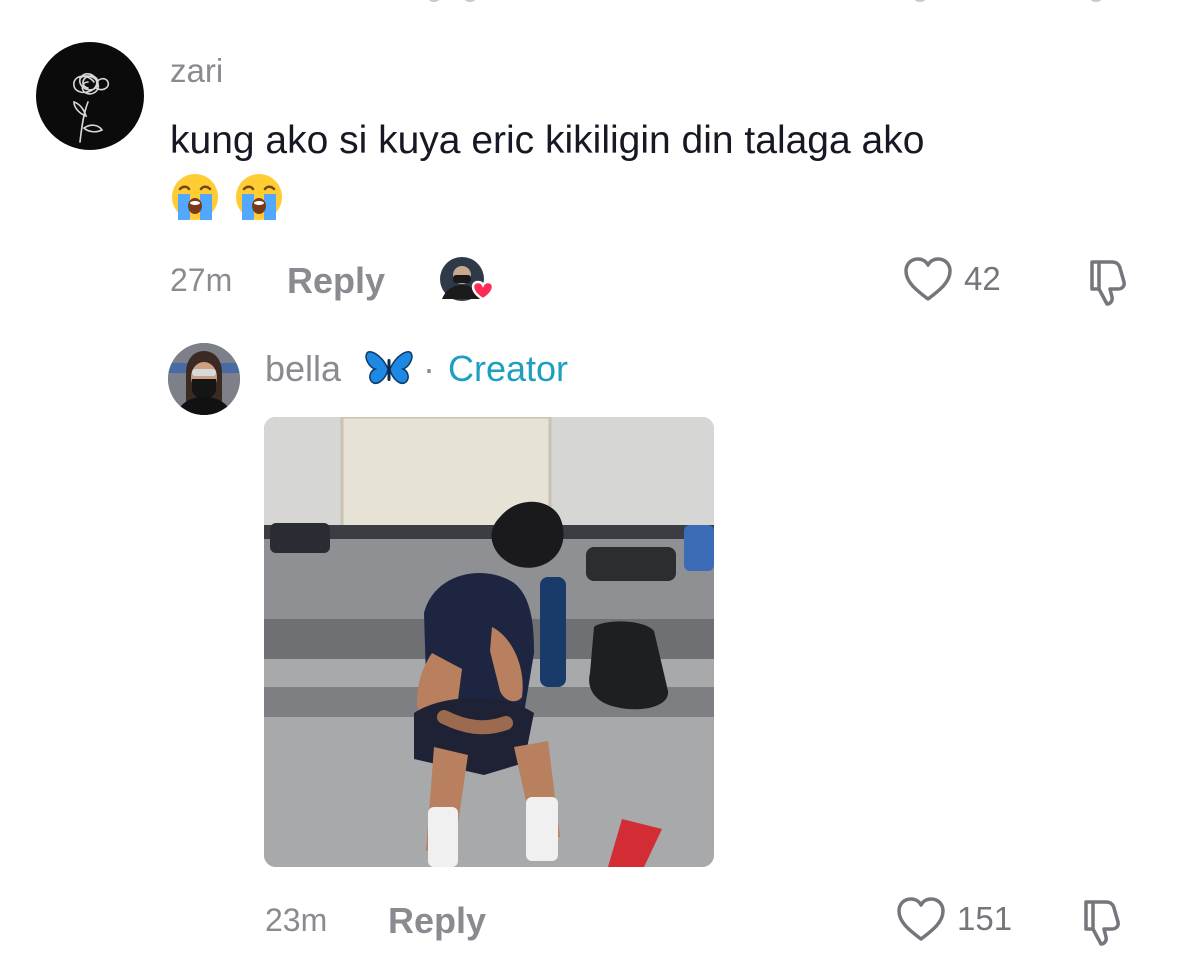 The height and width of the screenshot is (966, 1179). What do you see at coordinates (196, 71) in the screenshot?
I see `comment-username: zari` at bounding box center [196, 71].